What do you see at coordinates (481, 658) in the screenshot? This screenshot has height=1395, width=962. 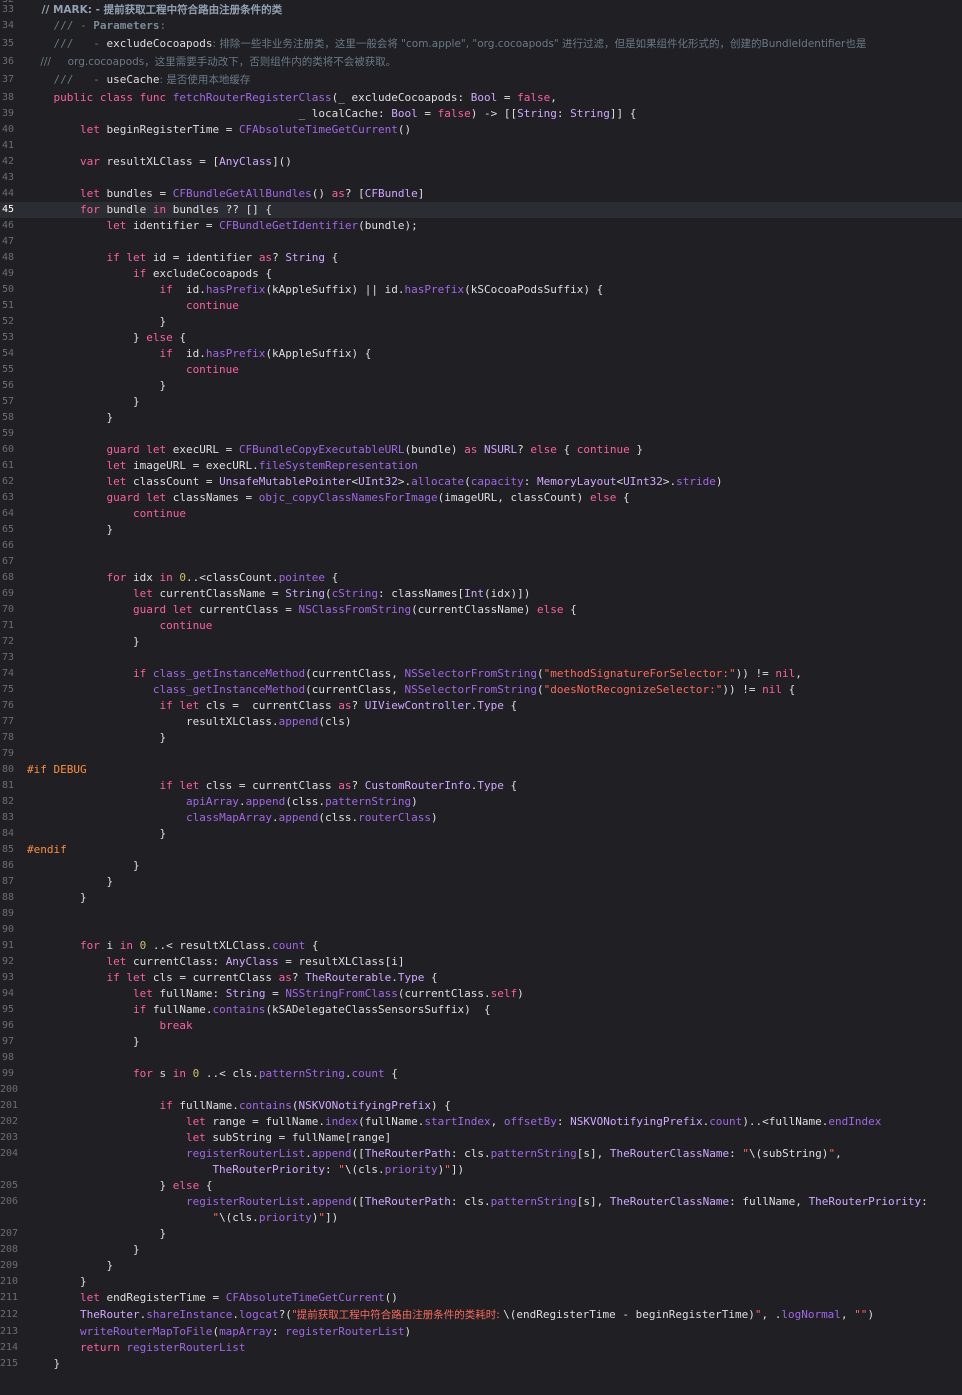 I see `code-line: 73` at bounding box center [481, 658].